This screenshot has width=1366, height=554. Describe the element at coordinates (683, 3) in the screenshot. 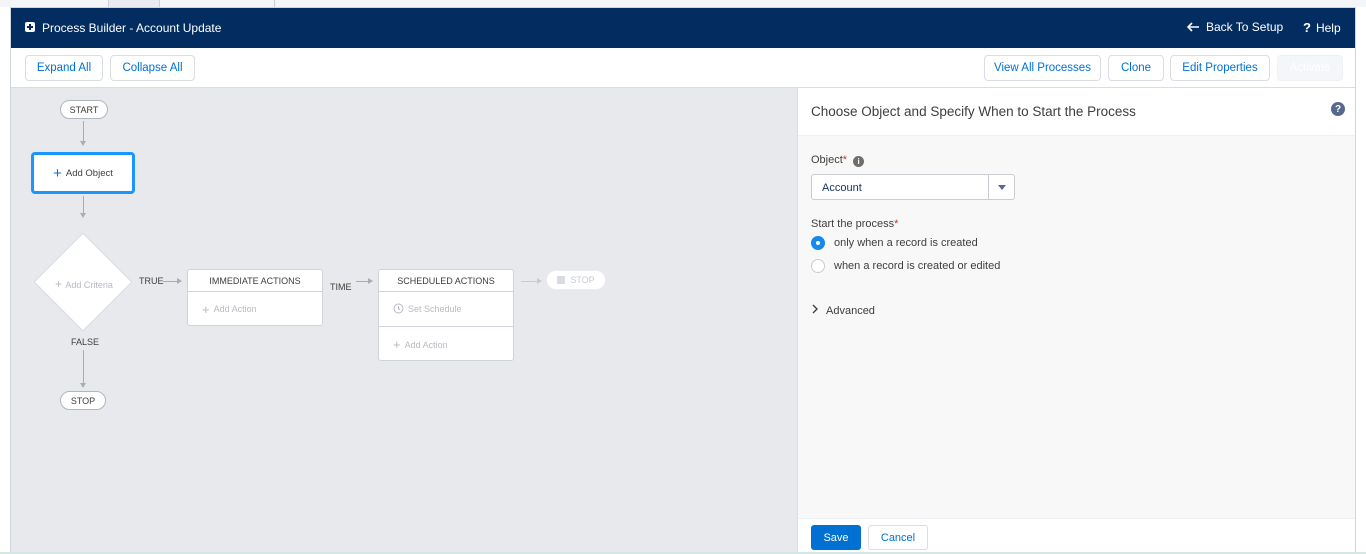

I see `browser-tab-strip` at that location.